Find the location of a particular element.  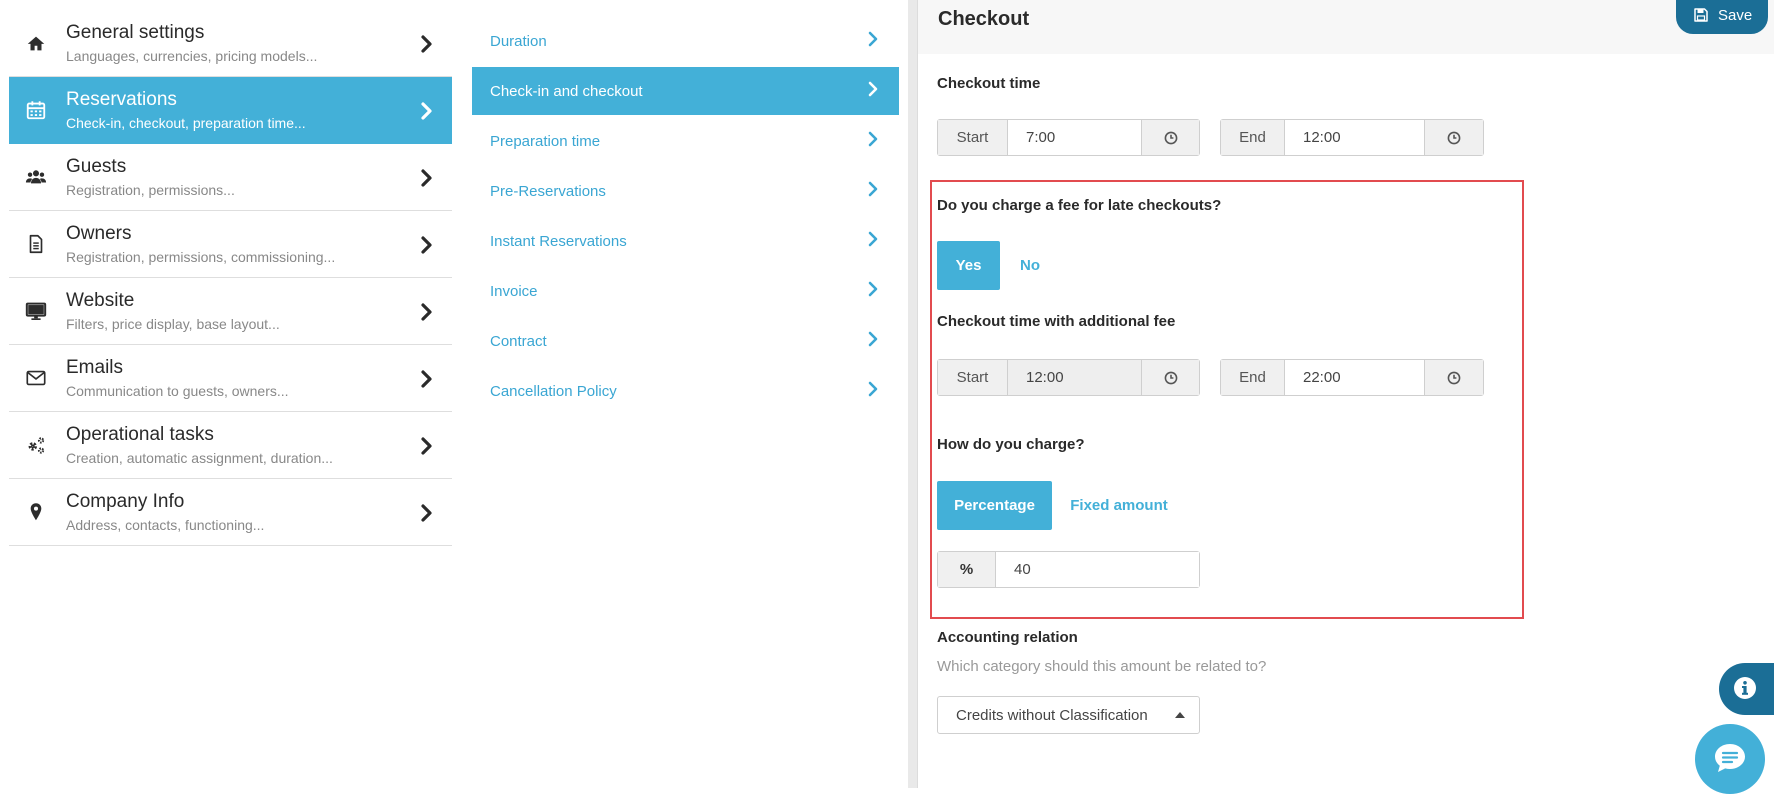

floppy-disk-icon is located at coordinates (1701, 15).